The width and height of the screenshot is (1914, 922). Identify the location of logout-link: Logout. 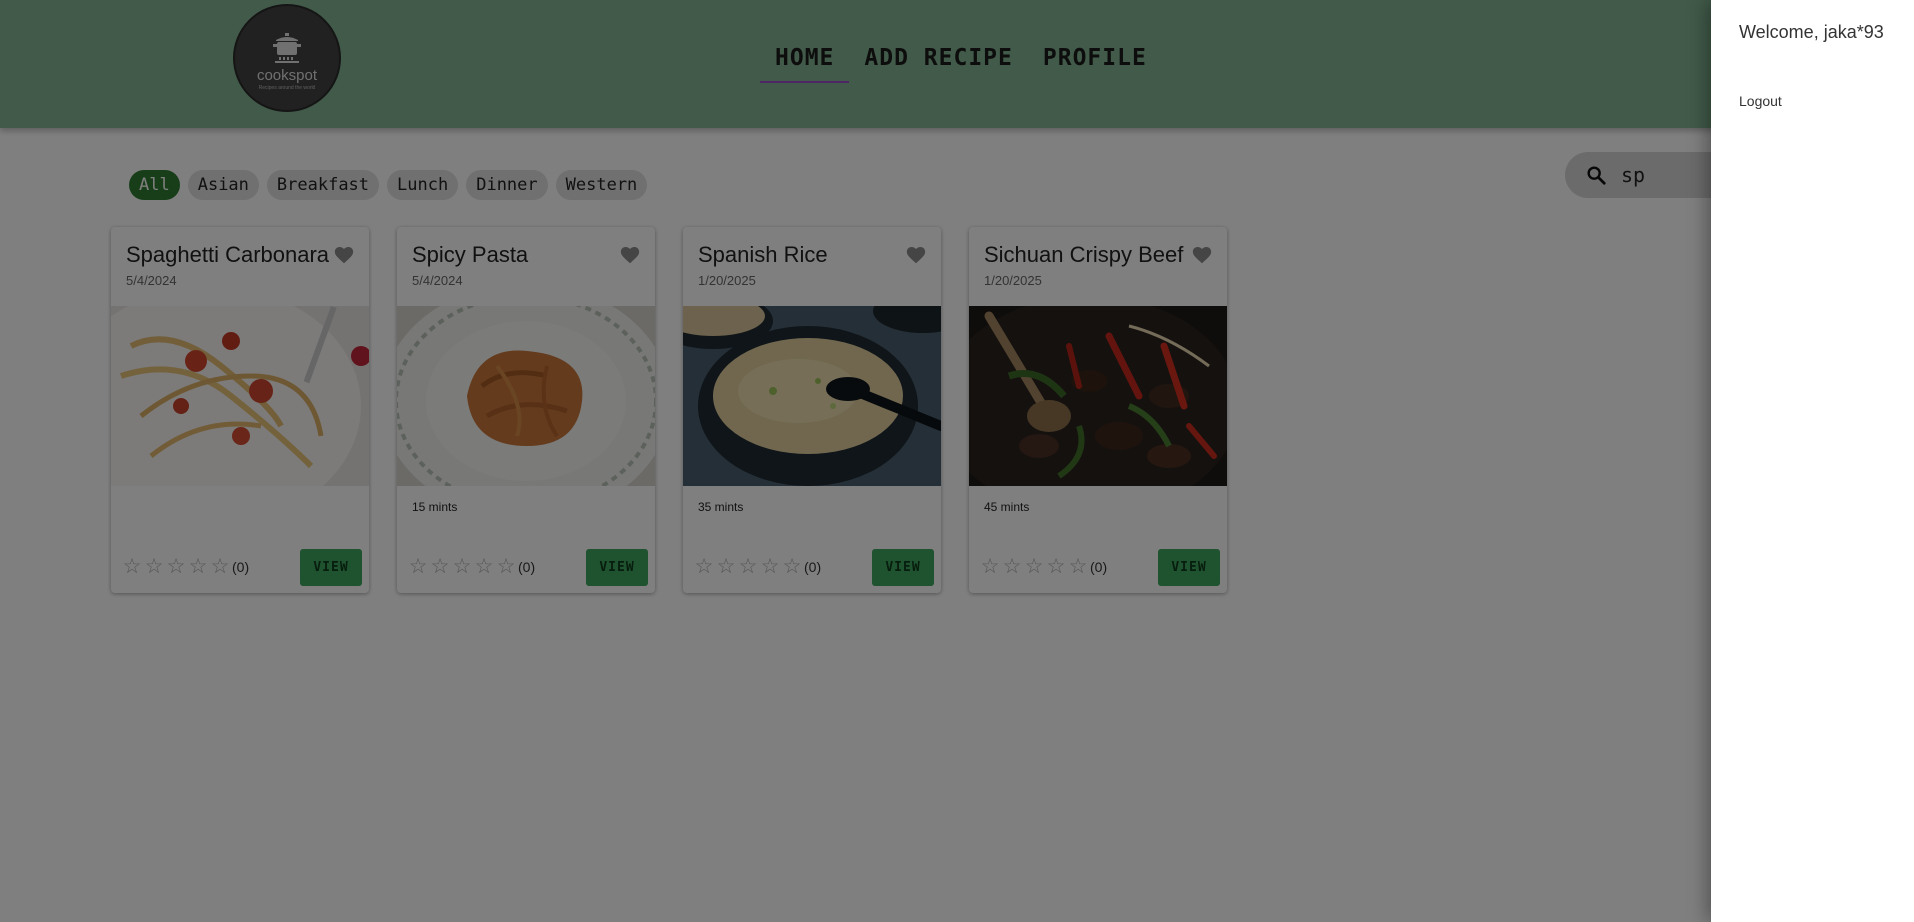
(1760, 101).